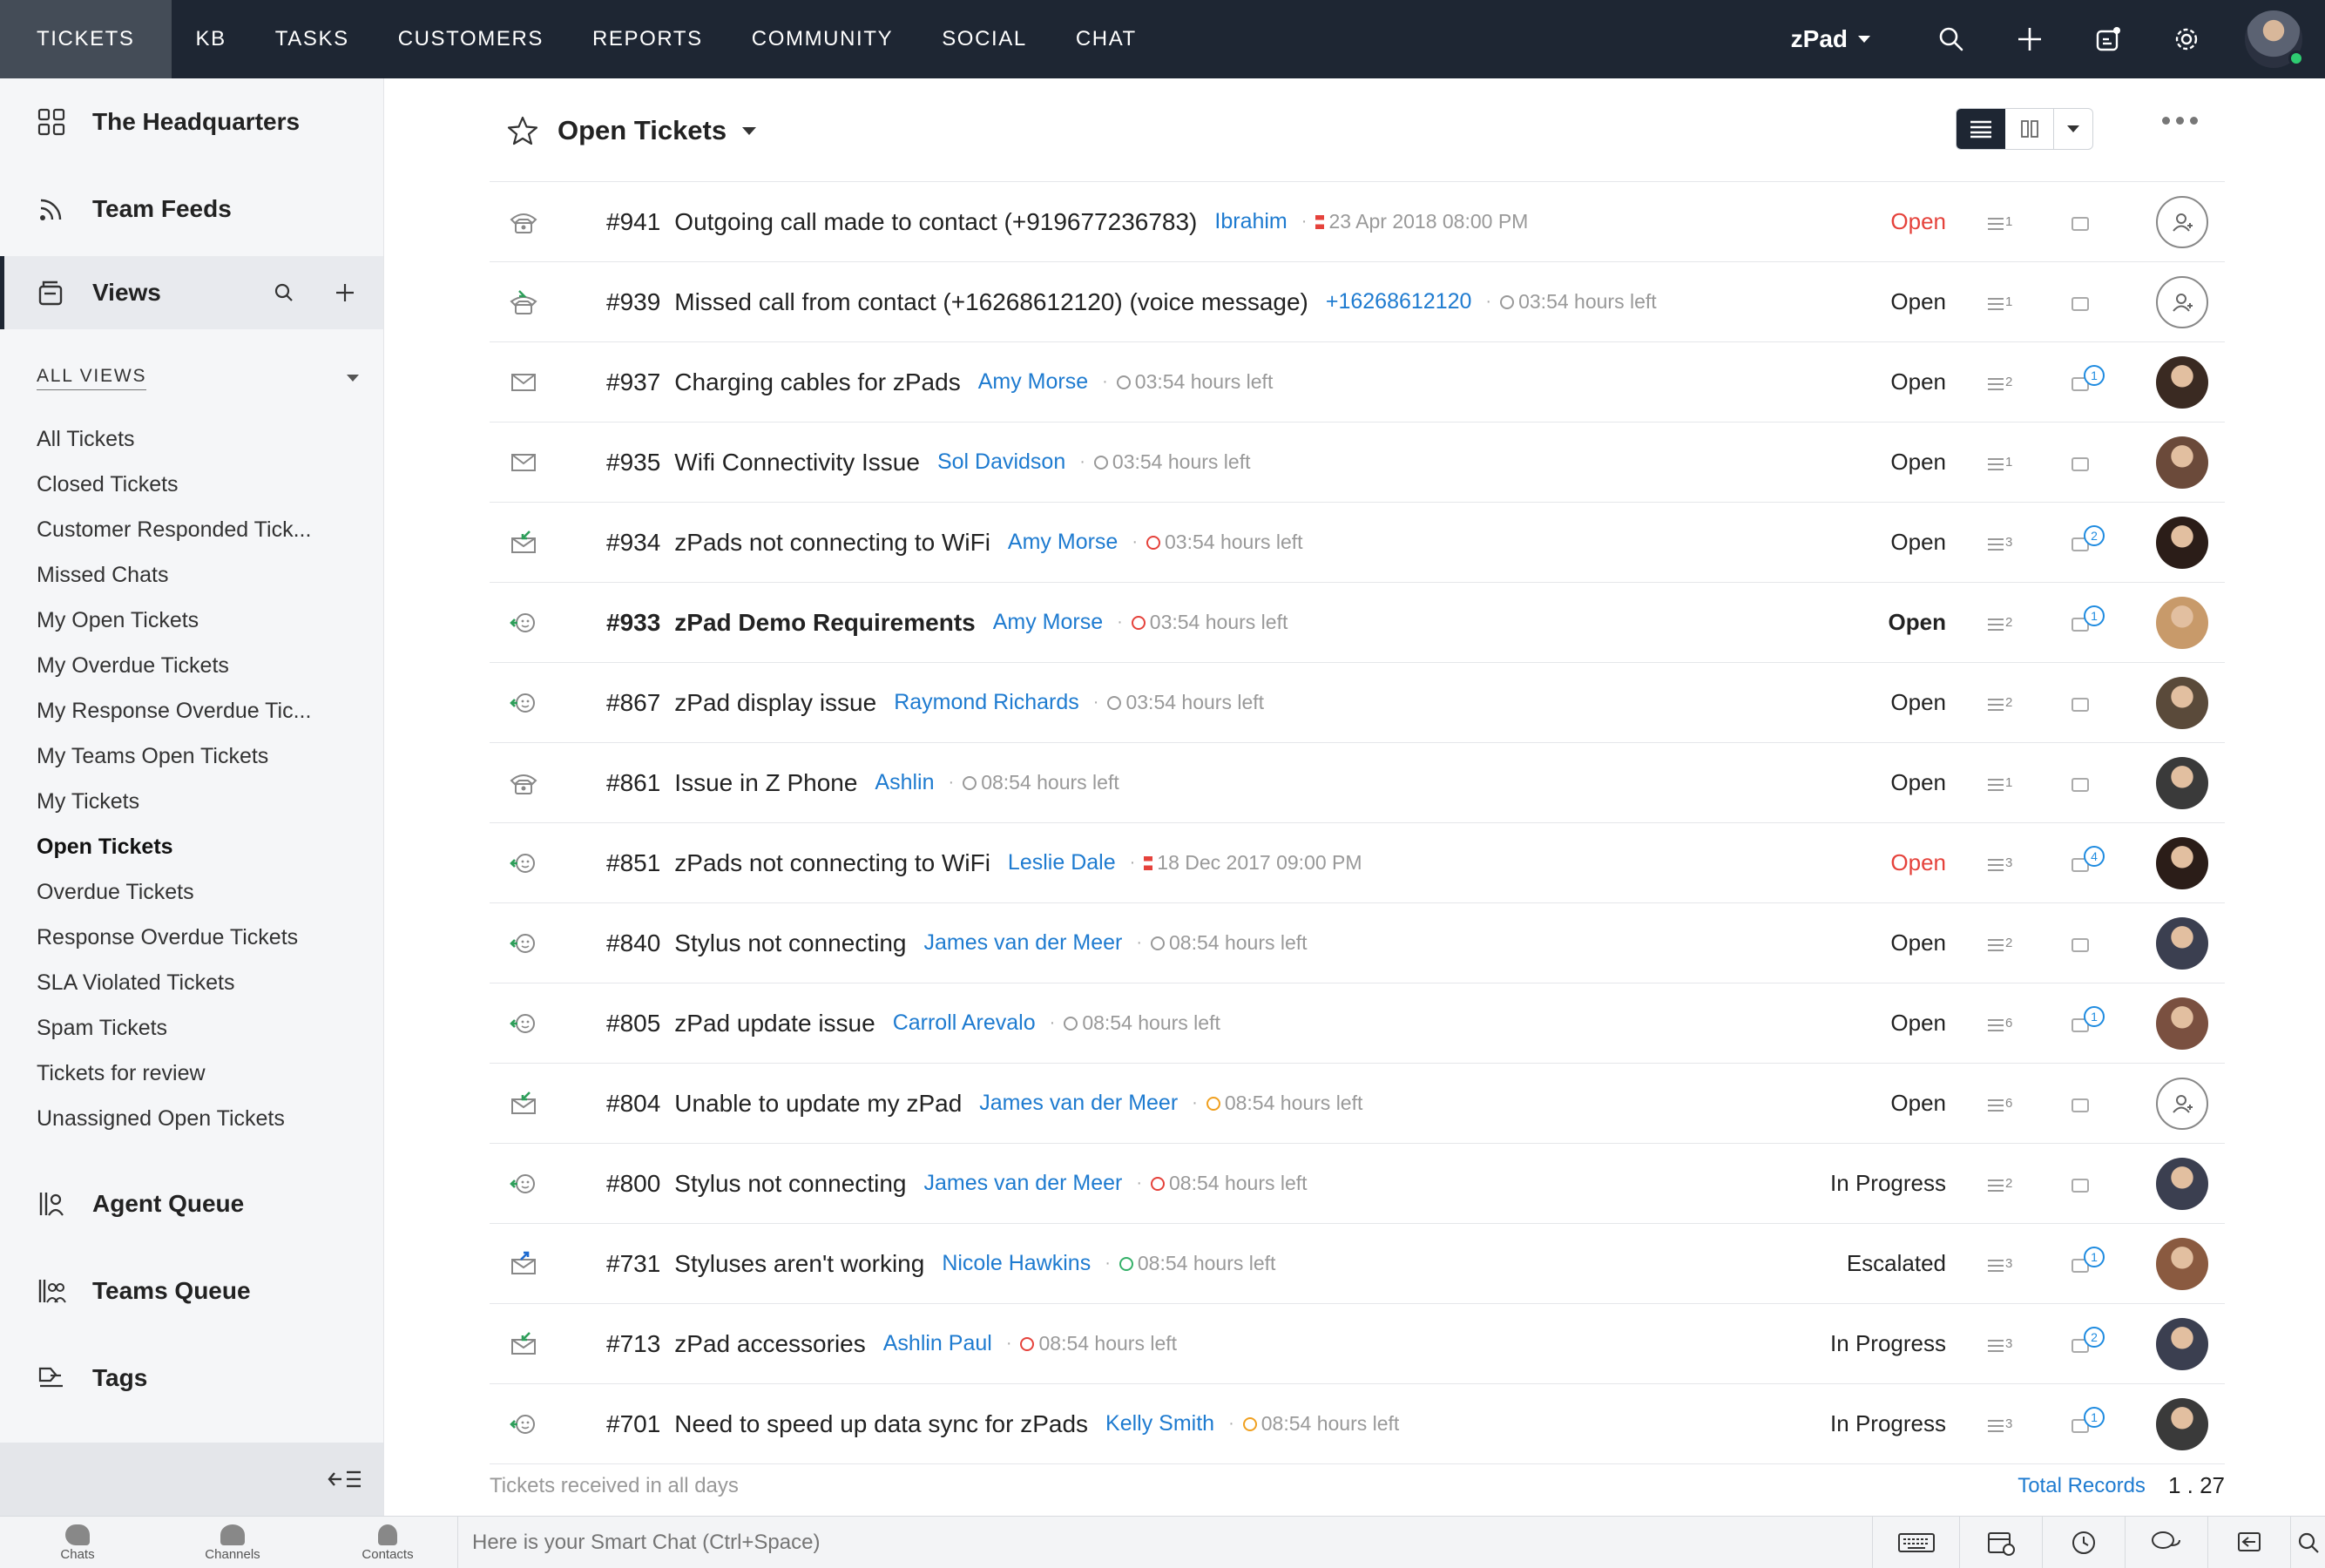 The height and width of the screenshot is (1568, 2325). I want to click on ticket-subject: zPad display issue, so click(775, 703).